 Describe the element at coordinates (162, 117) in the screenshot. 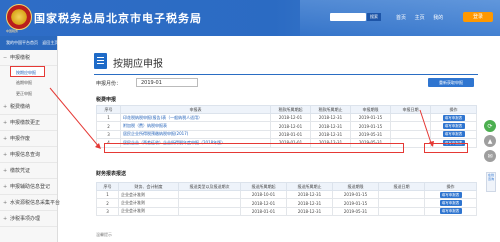

I see `form-name-link: 印花税纳税申报(报告)表（一般纳税人适用）` at that location.